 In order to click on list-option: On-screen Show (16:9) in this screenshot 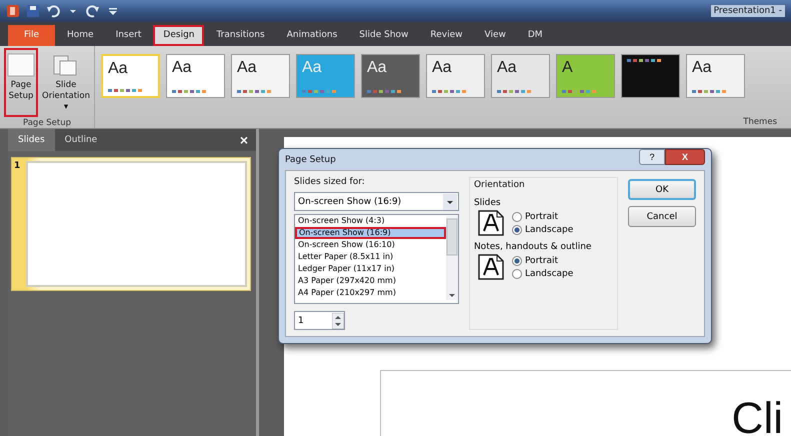, I will do `click(370, 233)`.